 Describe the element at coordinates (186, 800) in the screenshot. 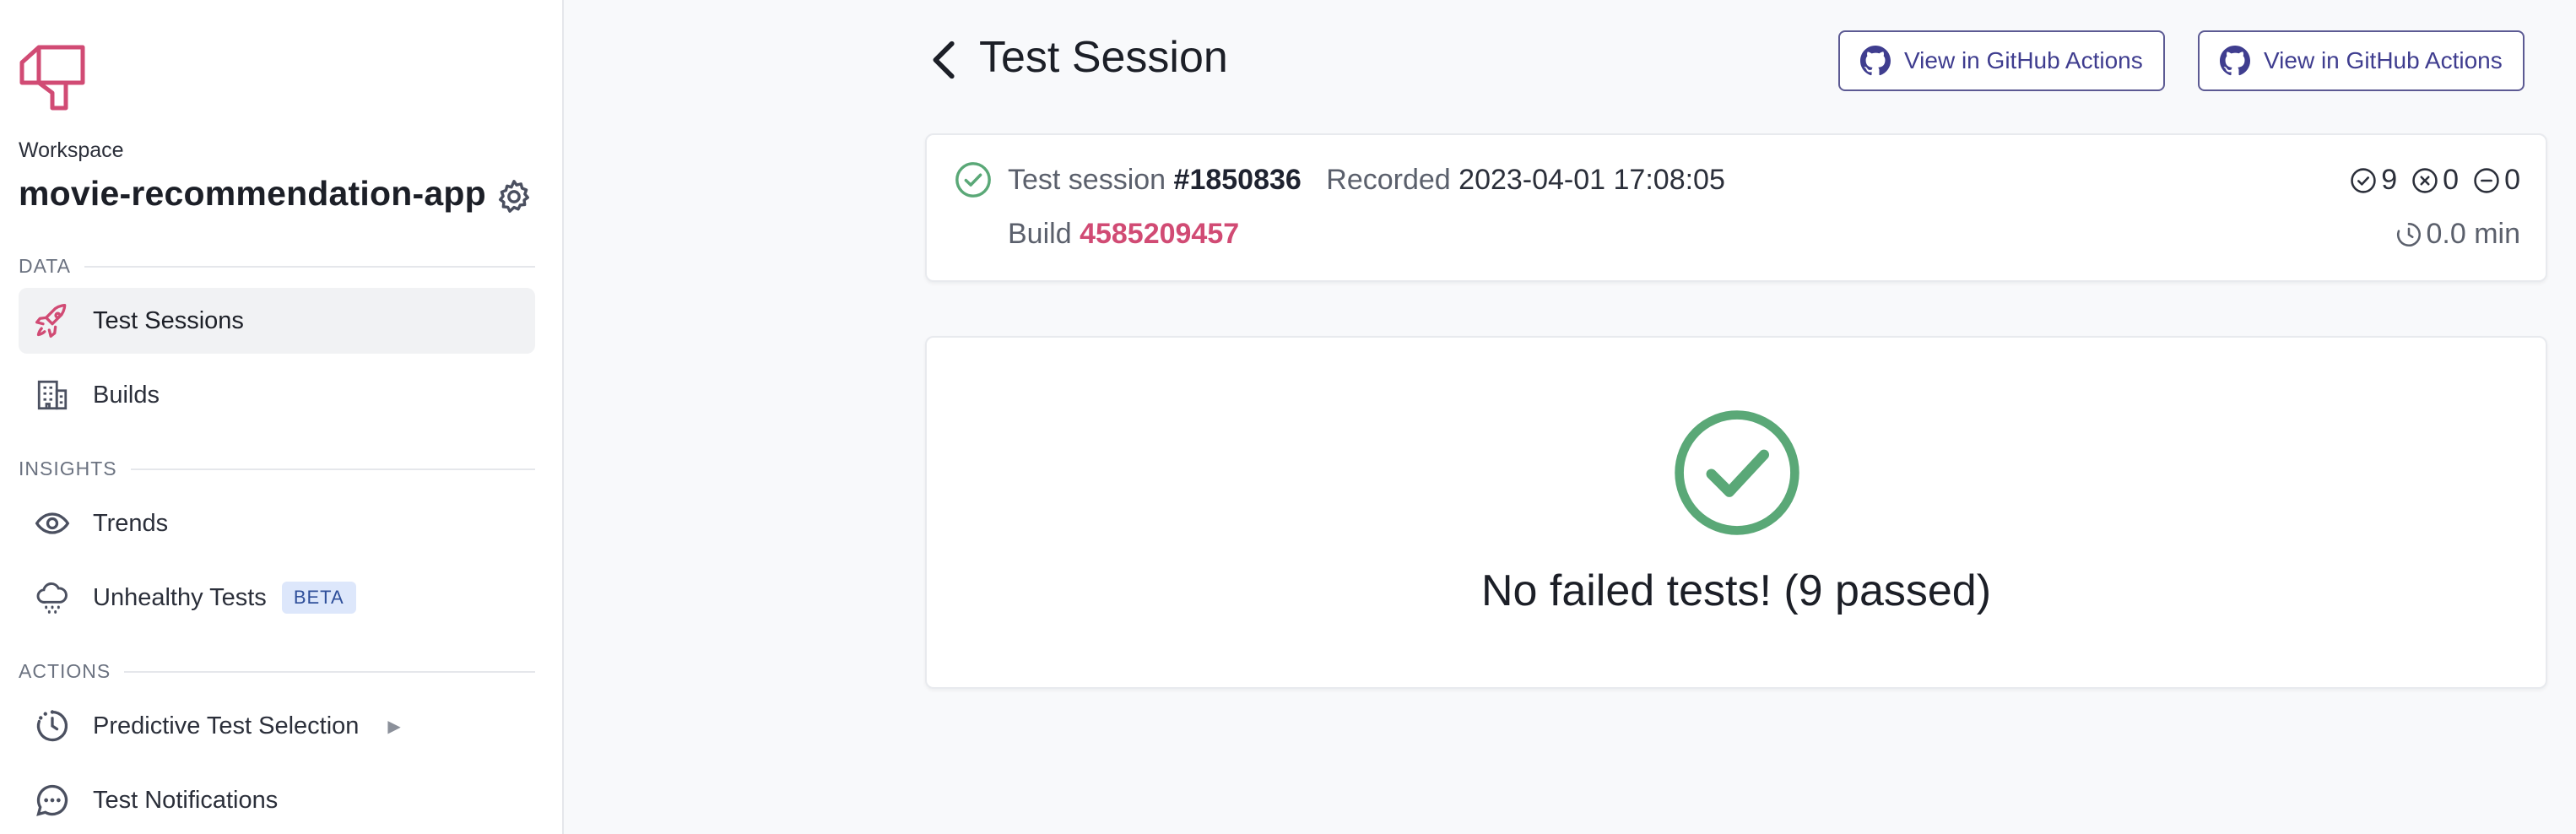

I see `sidebar-item-label: Test Notifications` at that location.